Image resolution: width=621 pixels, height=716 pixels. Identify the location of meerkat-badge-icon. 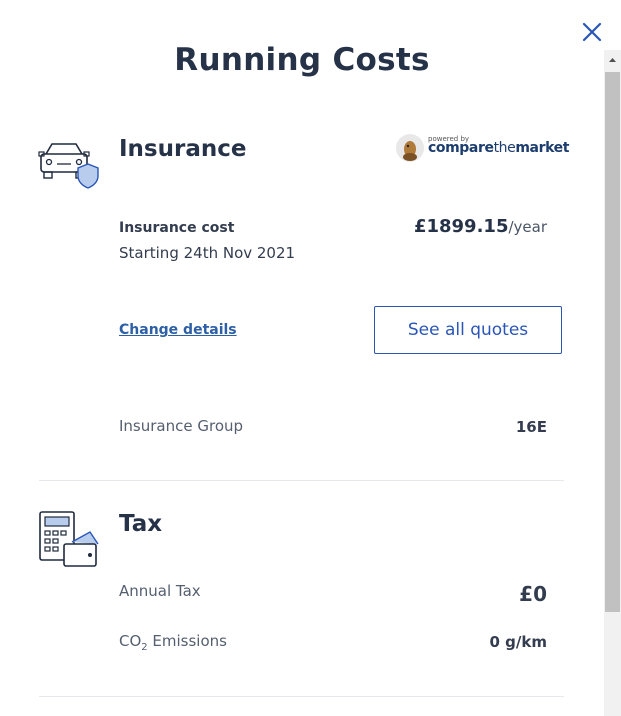
(410, 148).